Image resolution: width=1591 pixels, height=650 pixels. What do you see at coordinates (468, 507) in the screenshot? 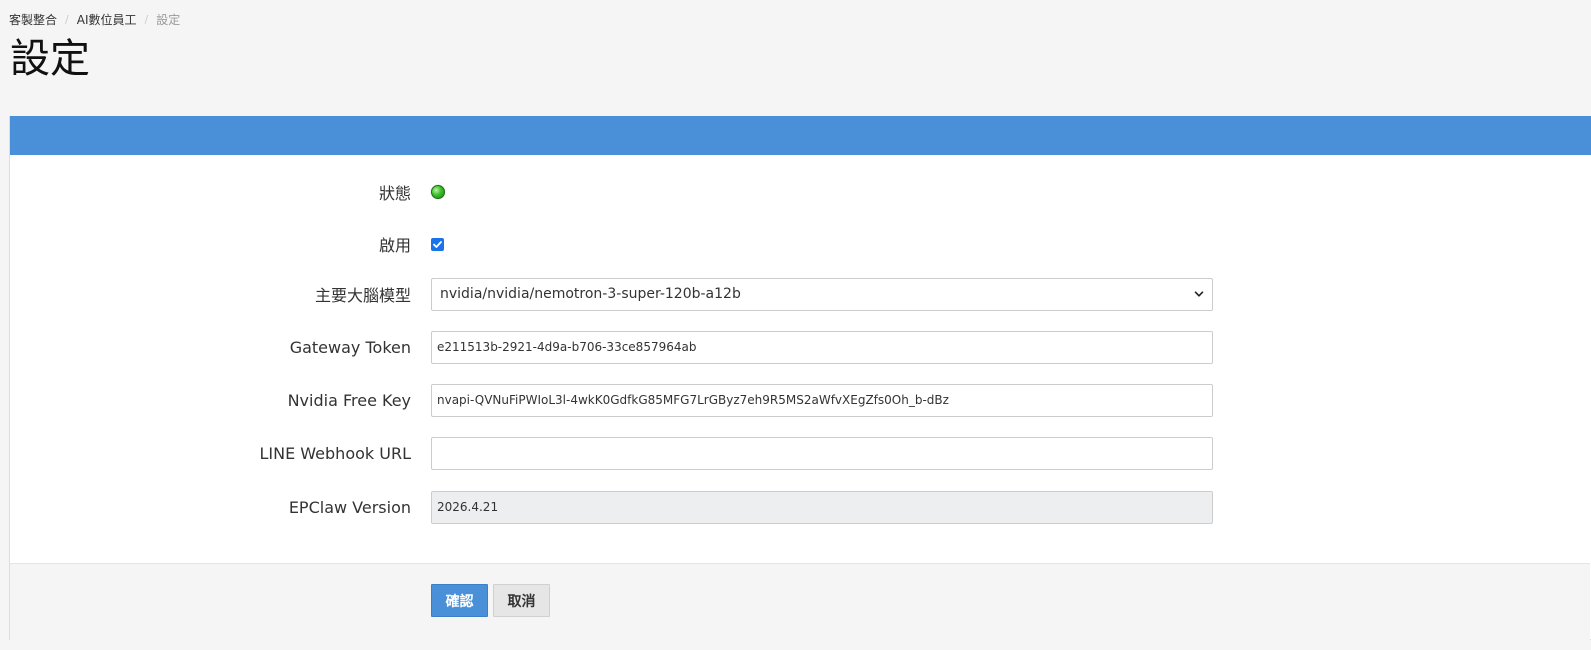
I see `version-value: 2026.4.21` at bounding box center [468, 507].